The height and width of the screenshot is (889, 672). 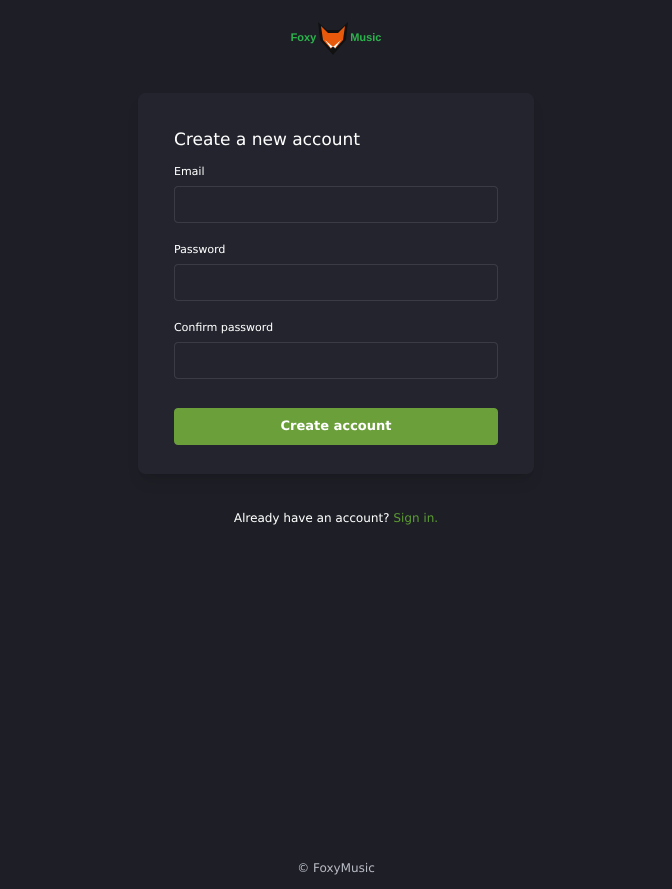 What do you see at coordinates (366, 38) in the screenshot?
I see `logo-text: Music` at bounding box center [366, 38].